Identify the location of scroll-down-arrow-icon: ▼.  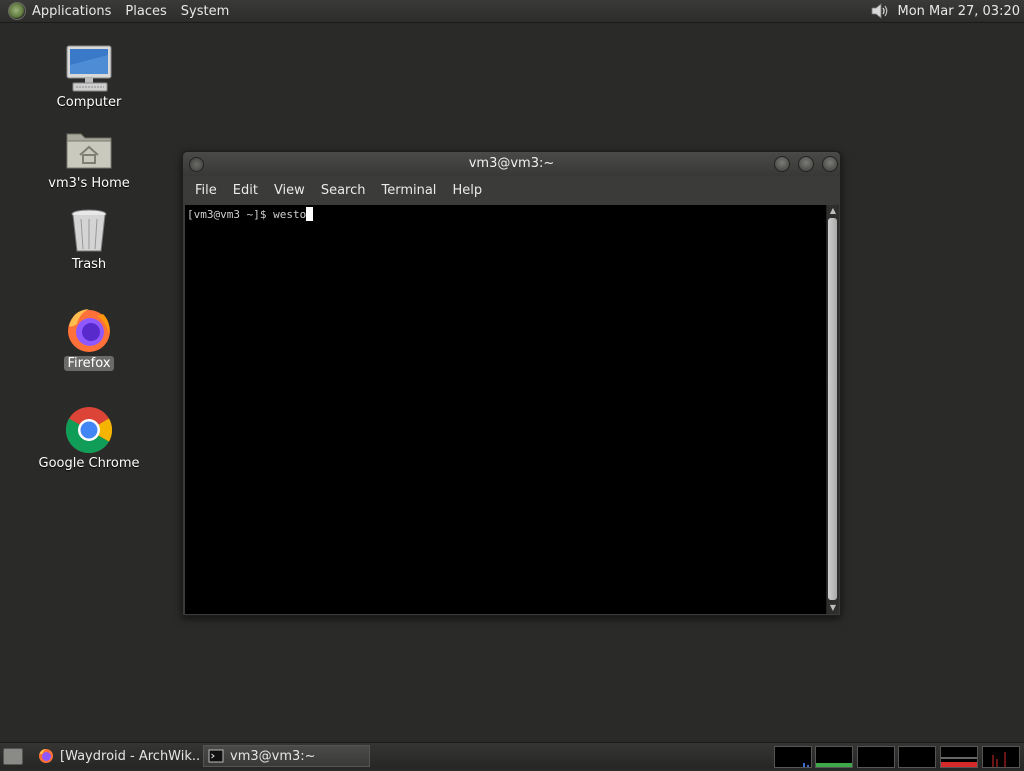
(833, 608).